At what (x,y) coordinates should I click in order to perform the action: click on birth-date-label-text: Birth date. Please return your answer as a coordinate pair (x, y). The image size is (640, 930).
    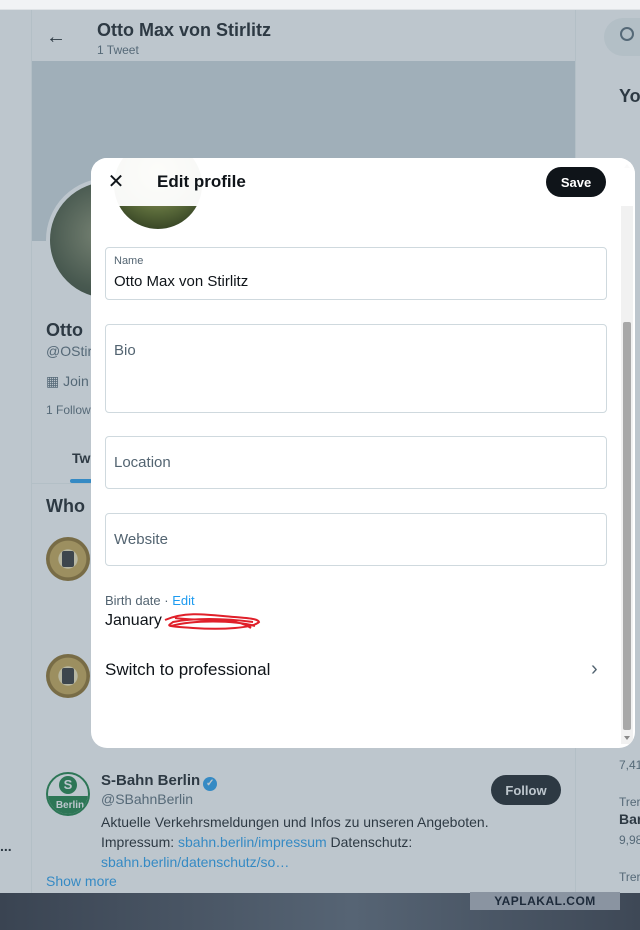
    Looking at the image, I should click on (133, 600).